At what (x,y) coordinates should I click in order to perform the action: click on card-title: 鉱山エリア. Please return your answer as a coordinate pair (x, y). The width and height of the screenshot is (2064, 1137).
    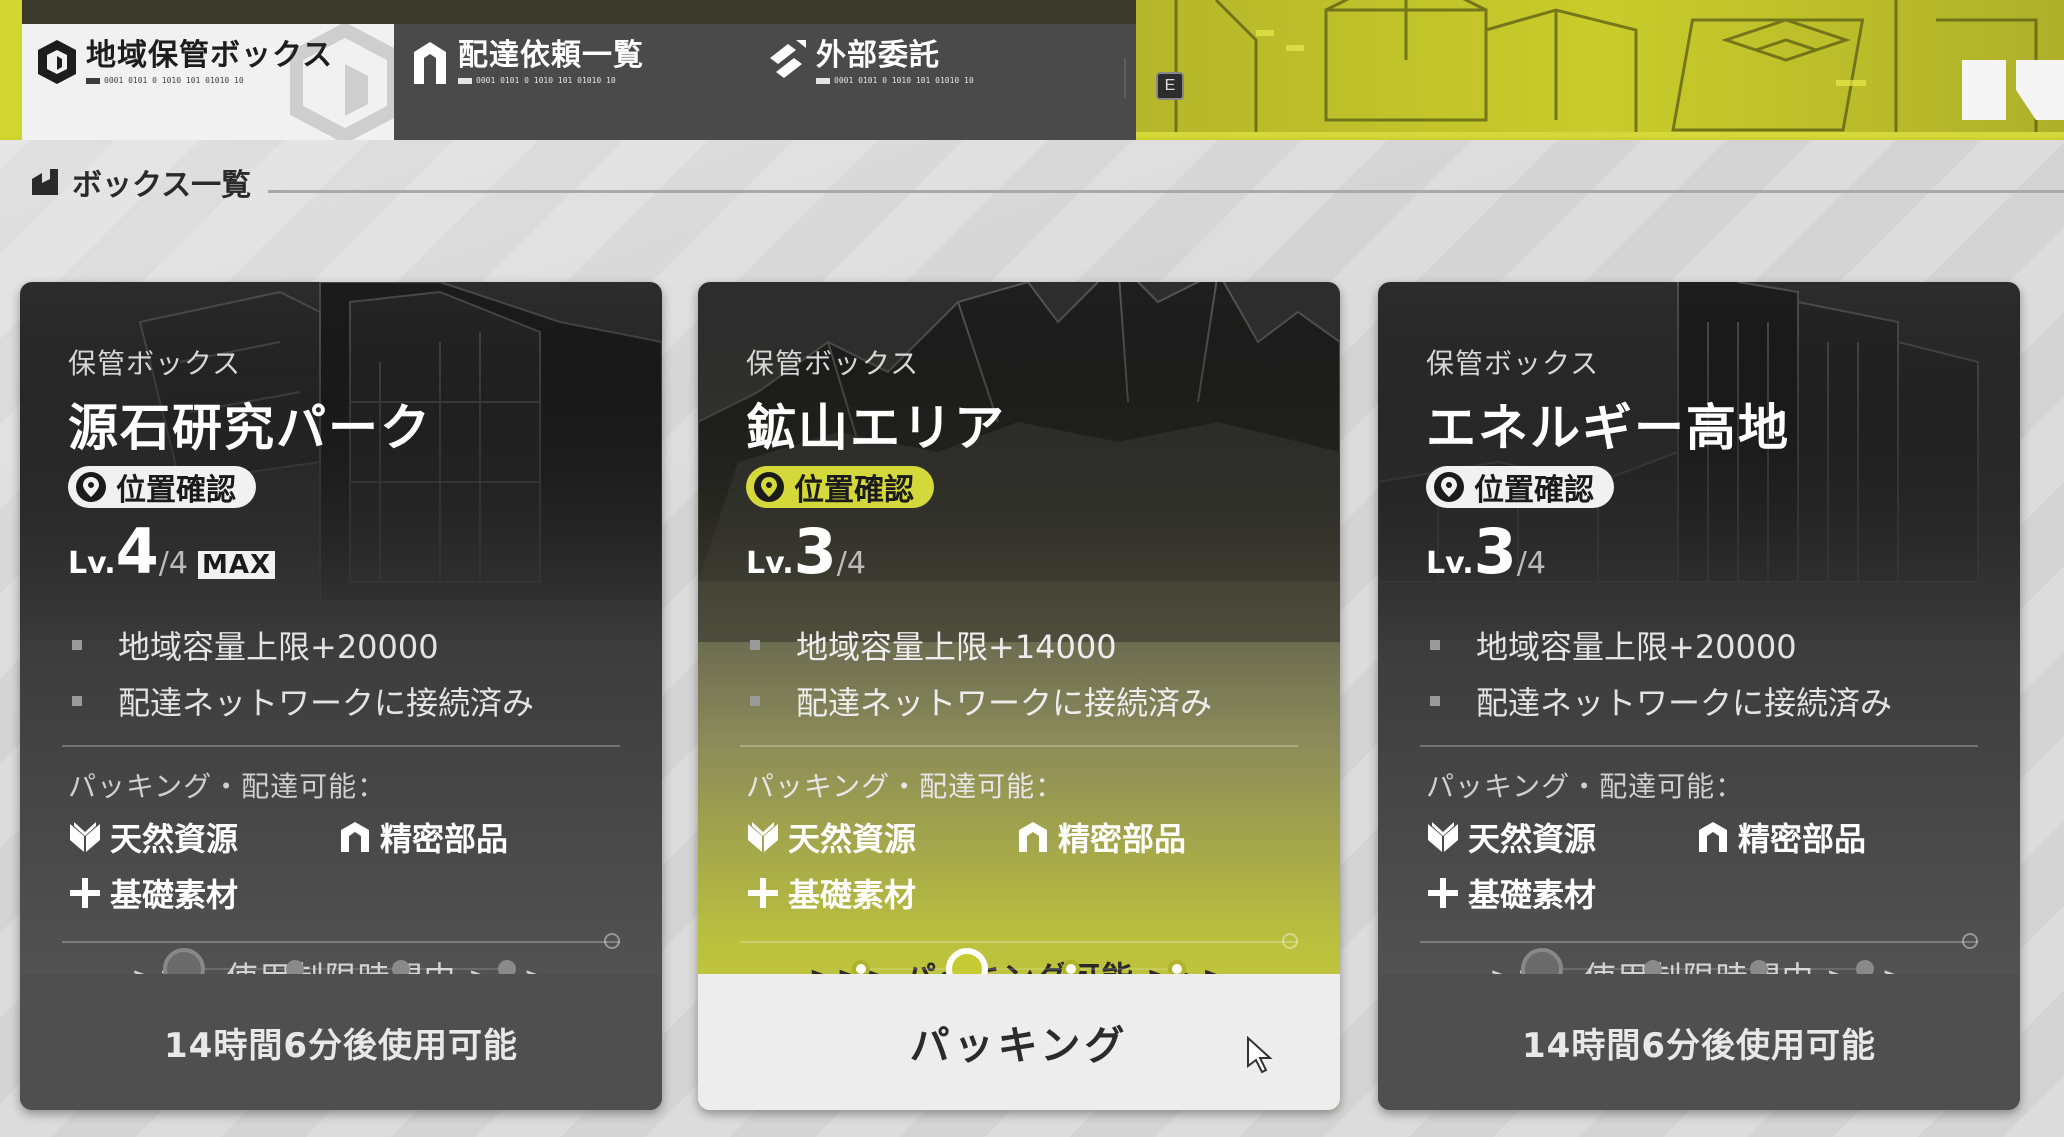
    Looking at the image, I should click on (876, 428).